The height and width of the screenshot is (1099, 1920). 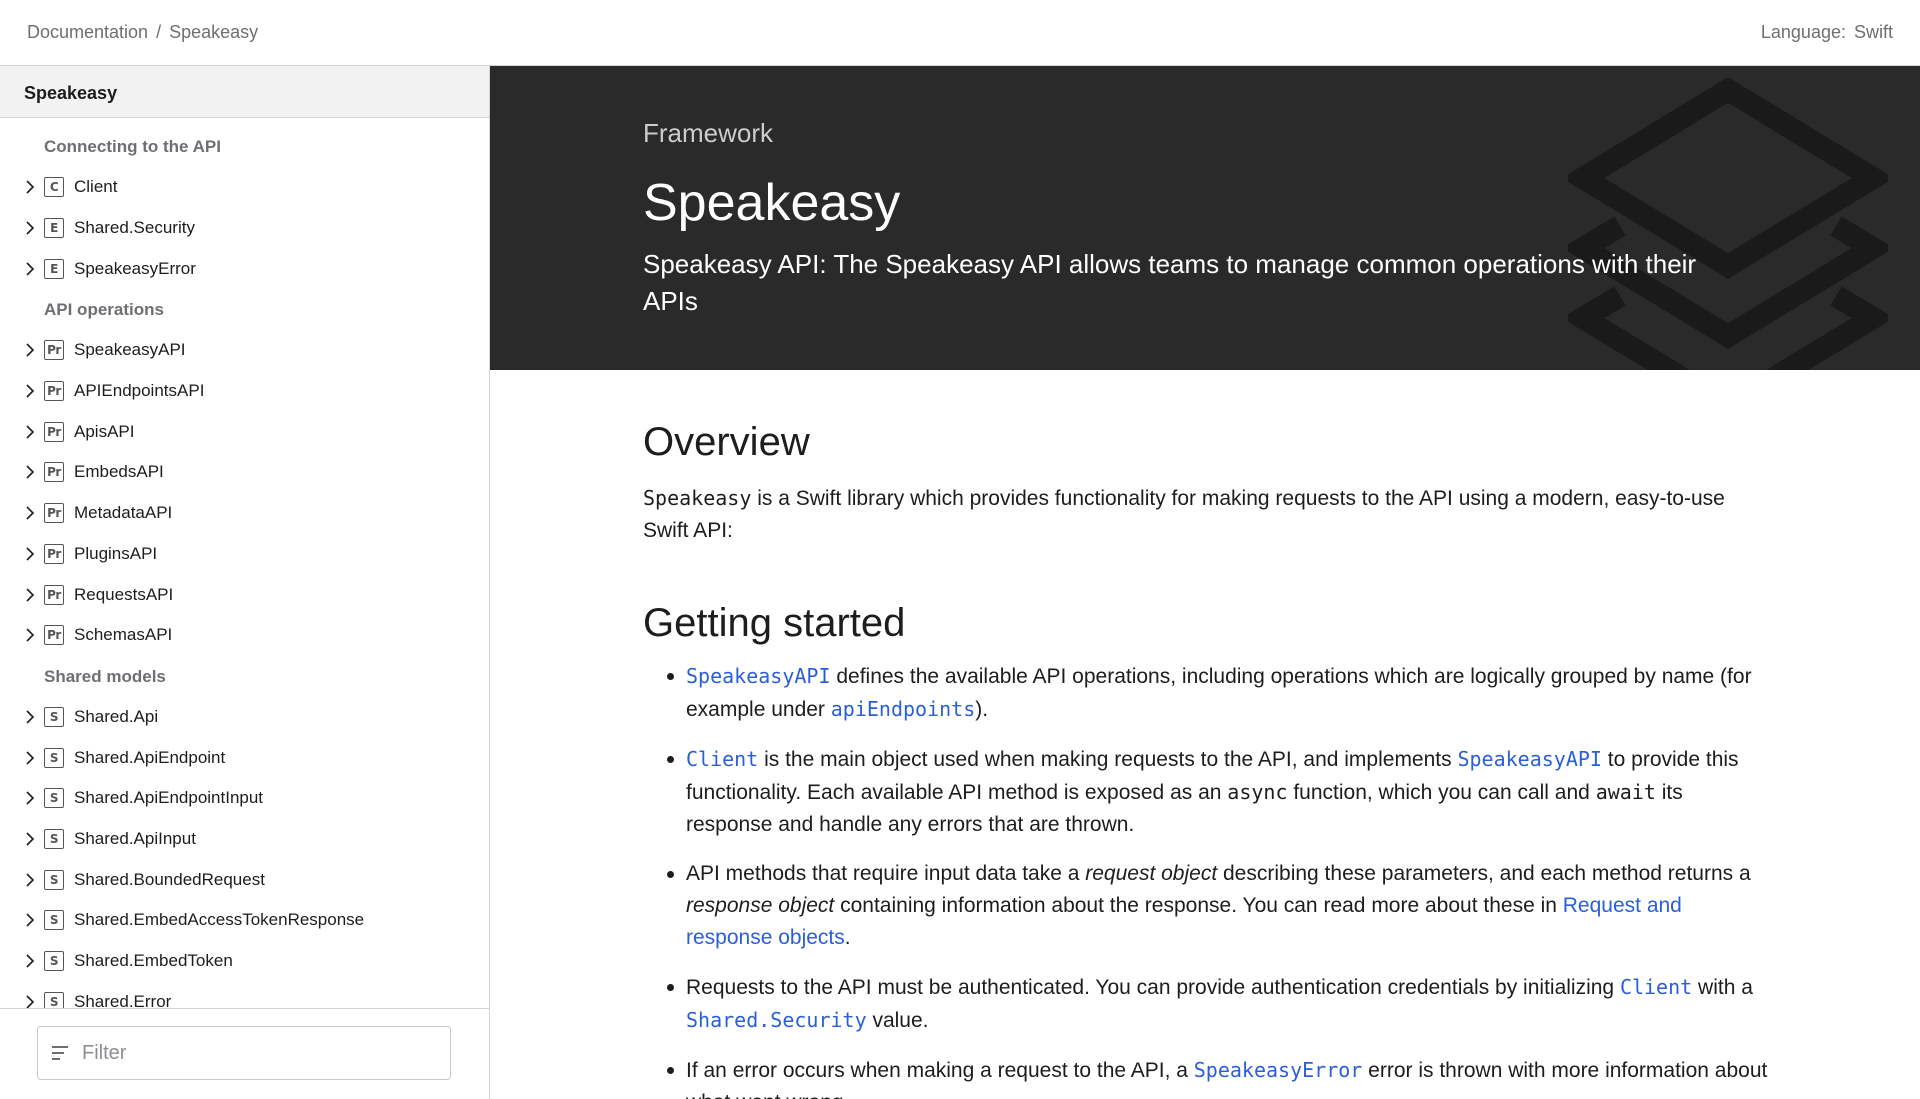 What do you see at coordinates (244, 798) in the screenshot?
I see `sidebar-item-shared-apiendpointinput: S Shared.ApiEndpointInput` at bounding box center [244, 798].